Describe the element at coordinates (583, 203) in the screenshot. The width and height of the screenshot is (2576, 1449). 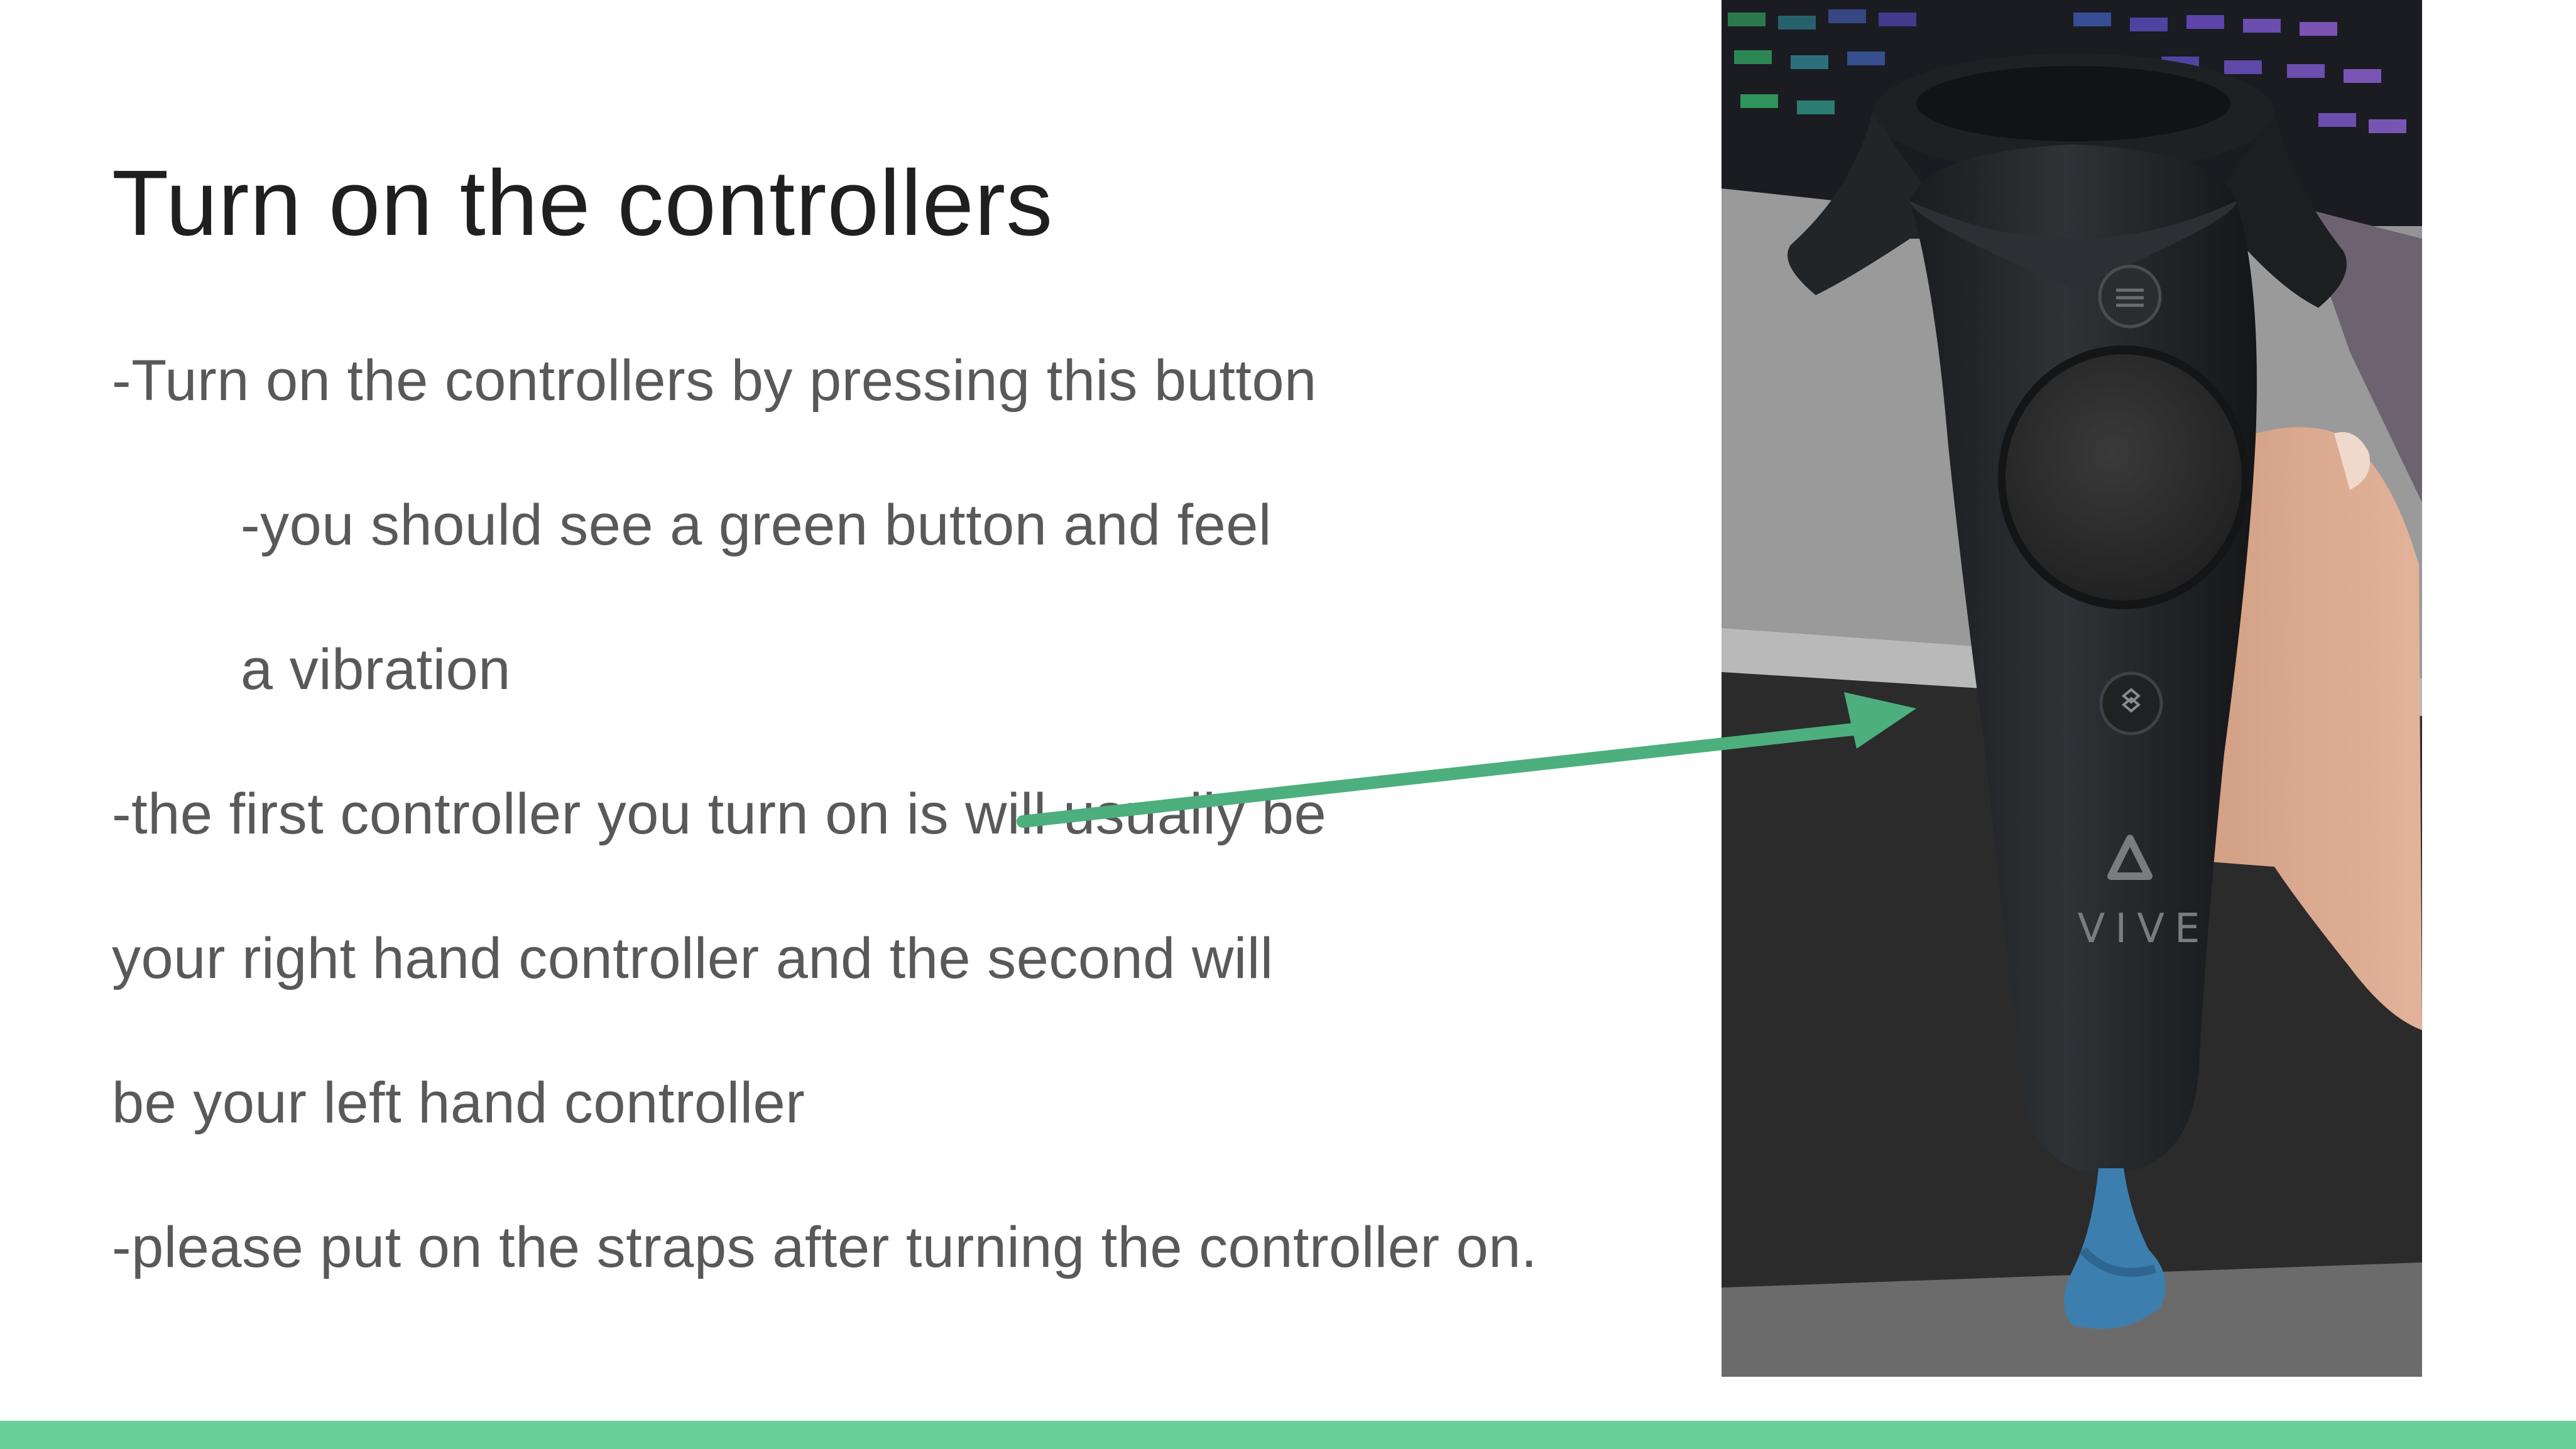
I see `slide-title: Turn on the controllers` at that location.